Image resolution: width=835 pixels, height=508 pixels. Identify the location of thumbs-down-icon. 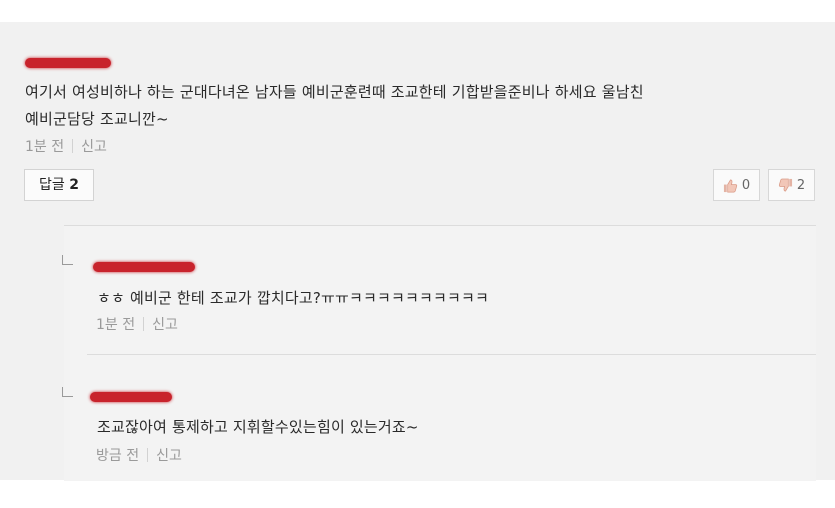
(785, 185).